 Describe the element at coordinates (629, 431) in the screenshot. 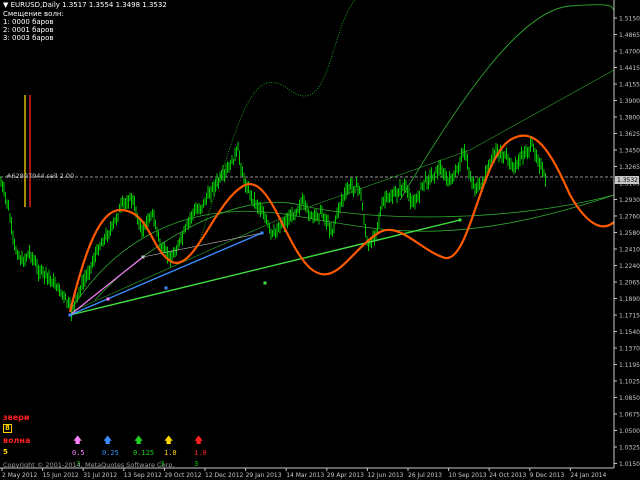

I see `price-tick-label: 1.0500` at that location.